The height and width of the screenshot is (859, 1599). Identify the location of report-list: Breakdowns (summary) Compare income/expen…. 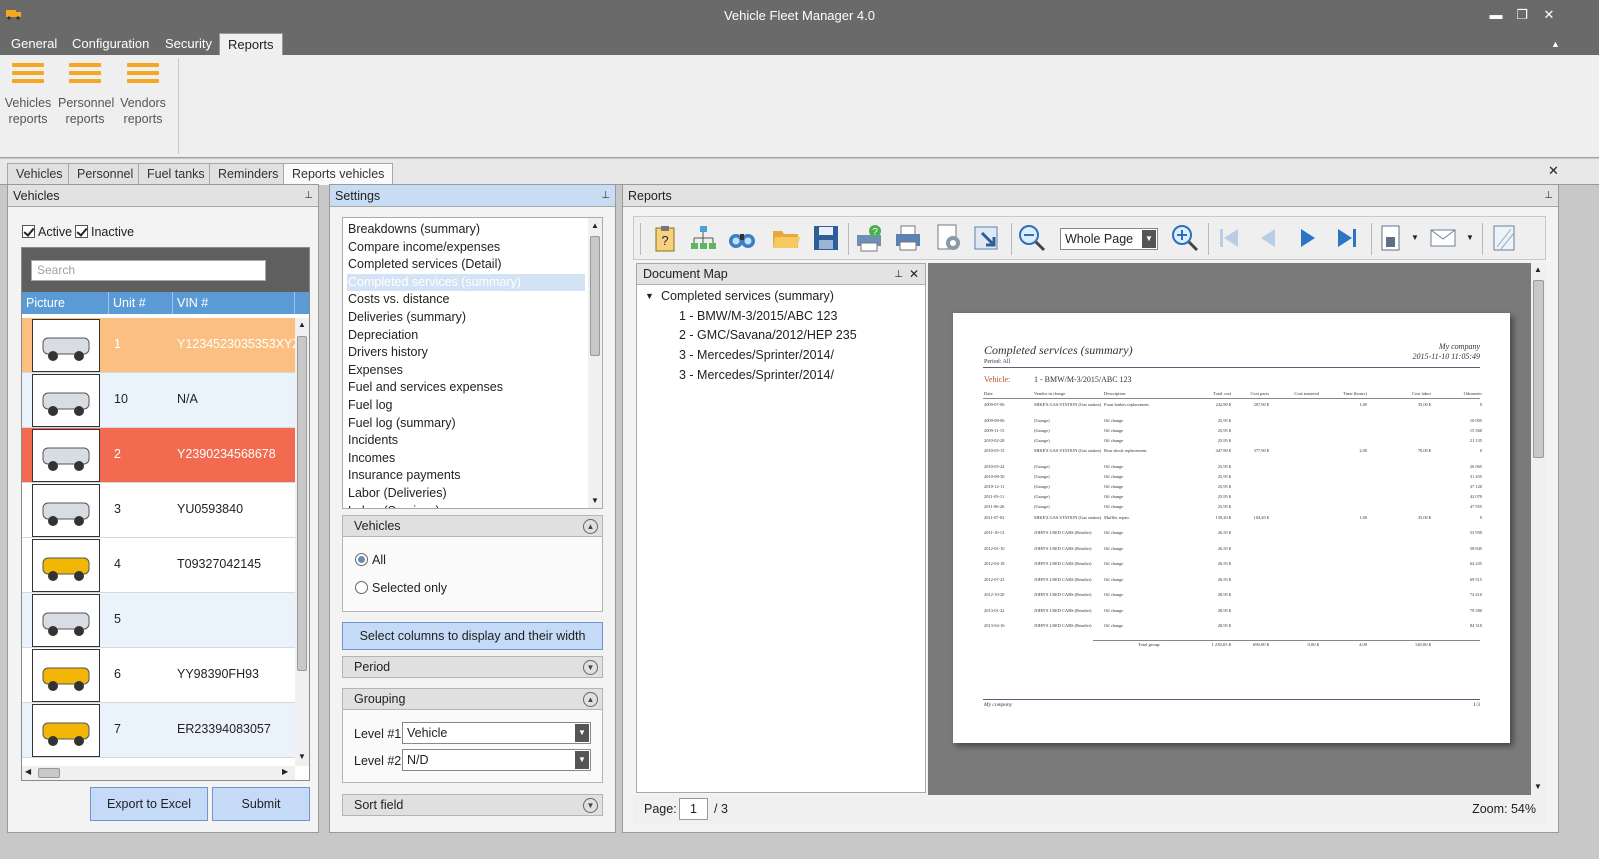
(472, 363).